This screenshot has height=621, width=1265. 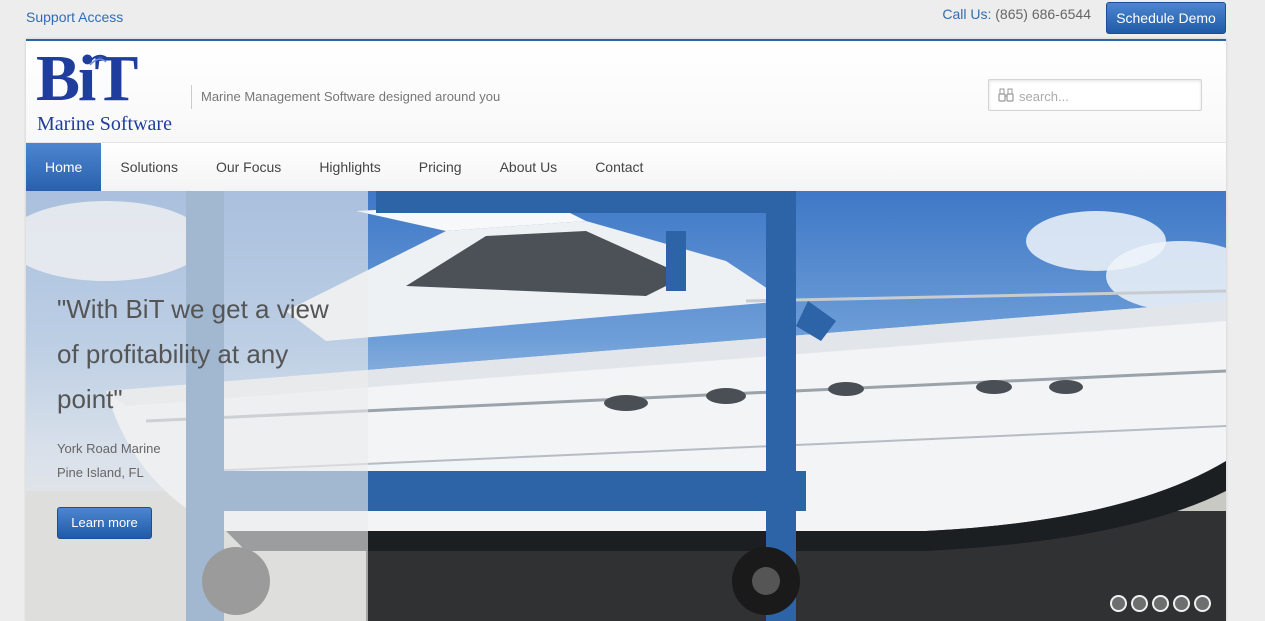 I want to click on slider-dots, so click(x=1160, y=603).